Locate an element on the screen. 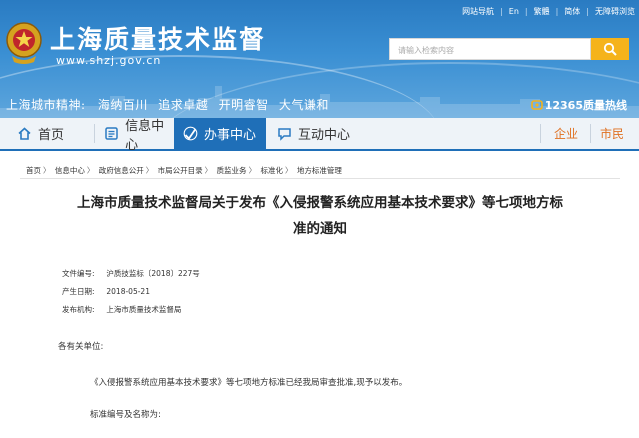 This screenshot has height=438, width=639. site-url: www.shzj.gov.cn is located at coordinates (109, 60).